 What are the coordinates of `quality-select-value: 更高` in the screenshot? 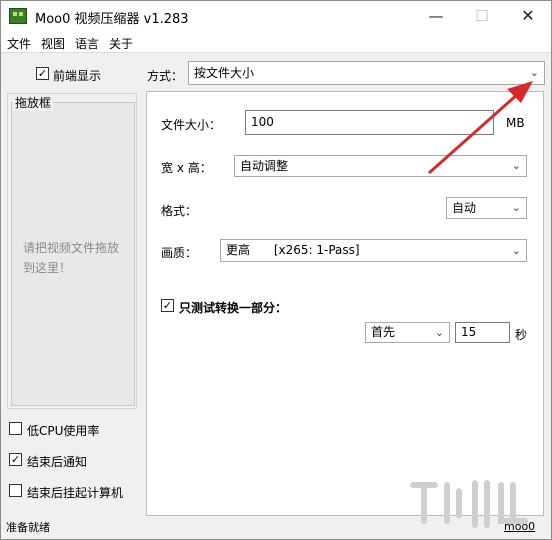 It's located at (238, 250).